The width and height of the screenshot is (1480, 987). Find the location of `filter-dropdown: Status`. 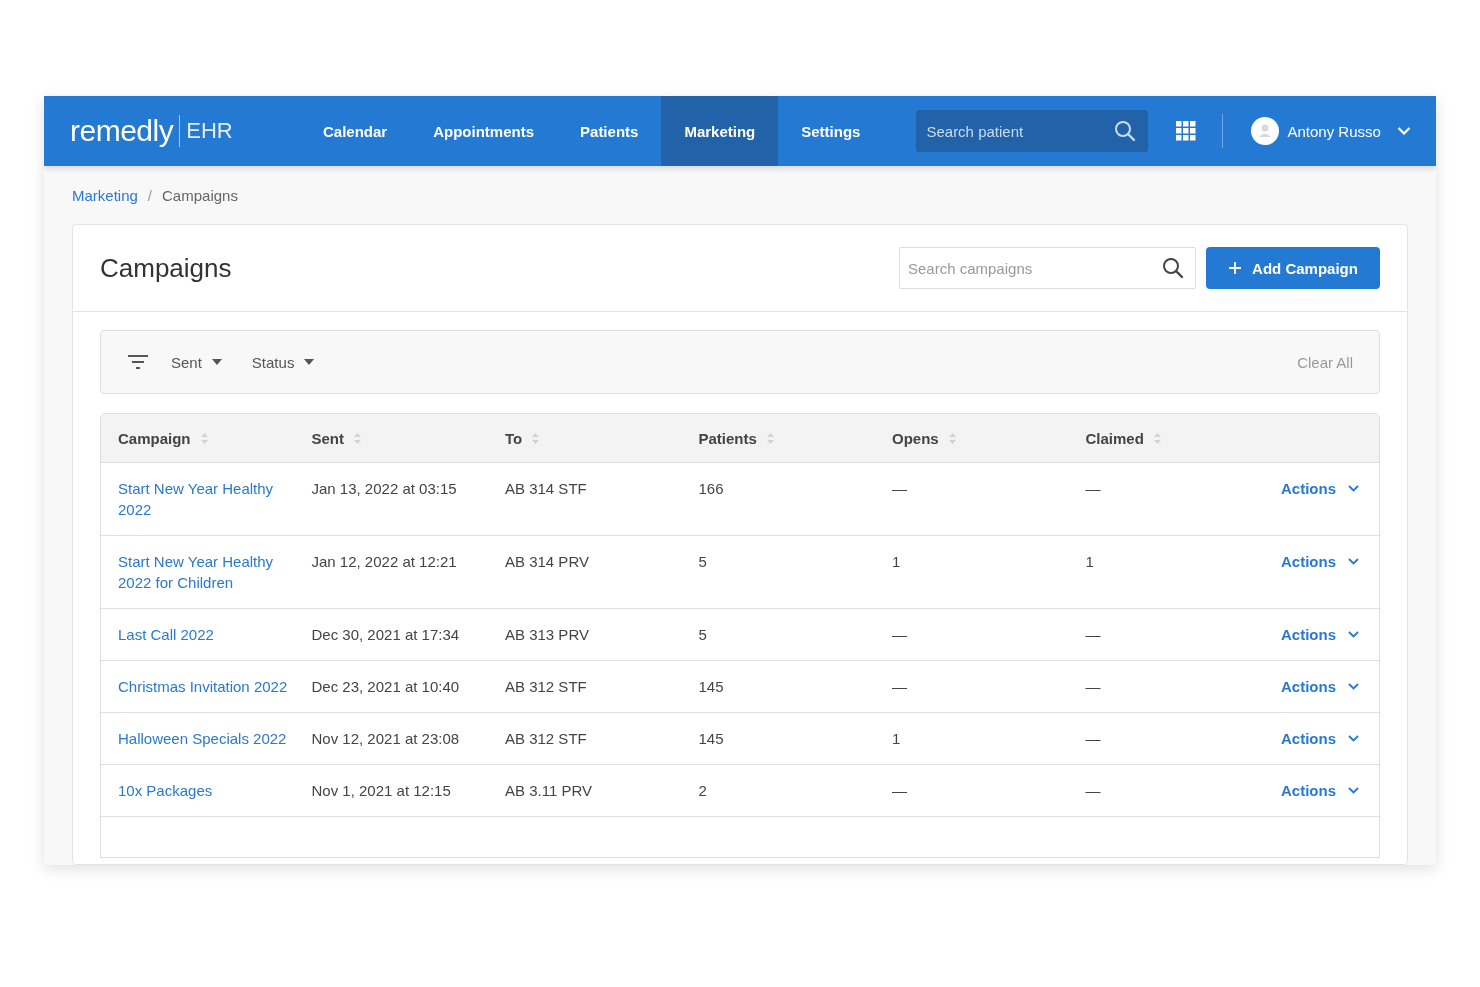

filter-dropdown: Status is located at coordinates (287, 362).